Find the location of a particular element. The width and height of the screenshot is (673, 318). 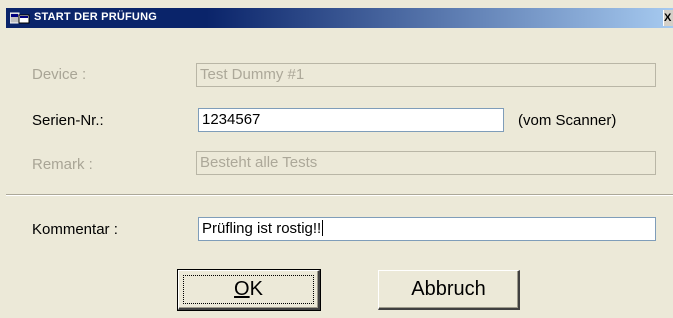

close-icon: X is located at coordinates (668, 18).